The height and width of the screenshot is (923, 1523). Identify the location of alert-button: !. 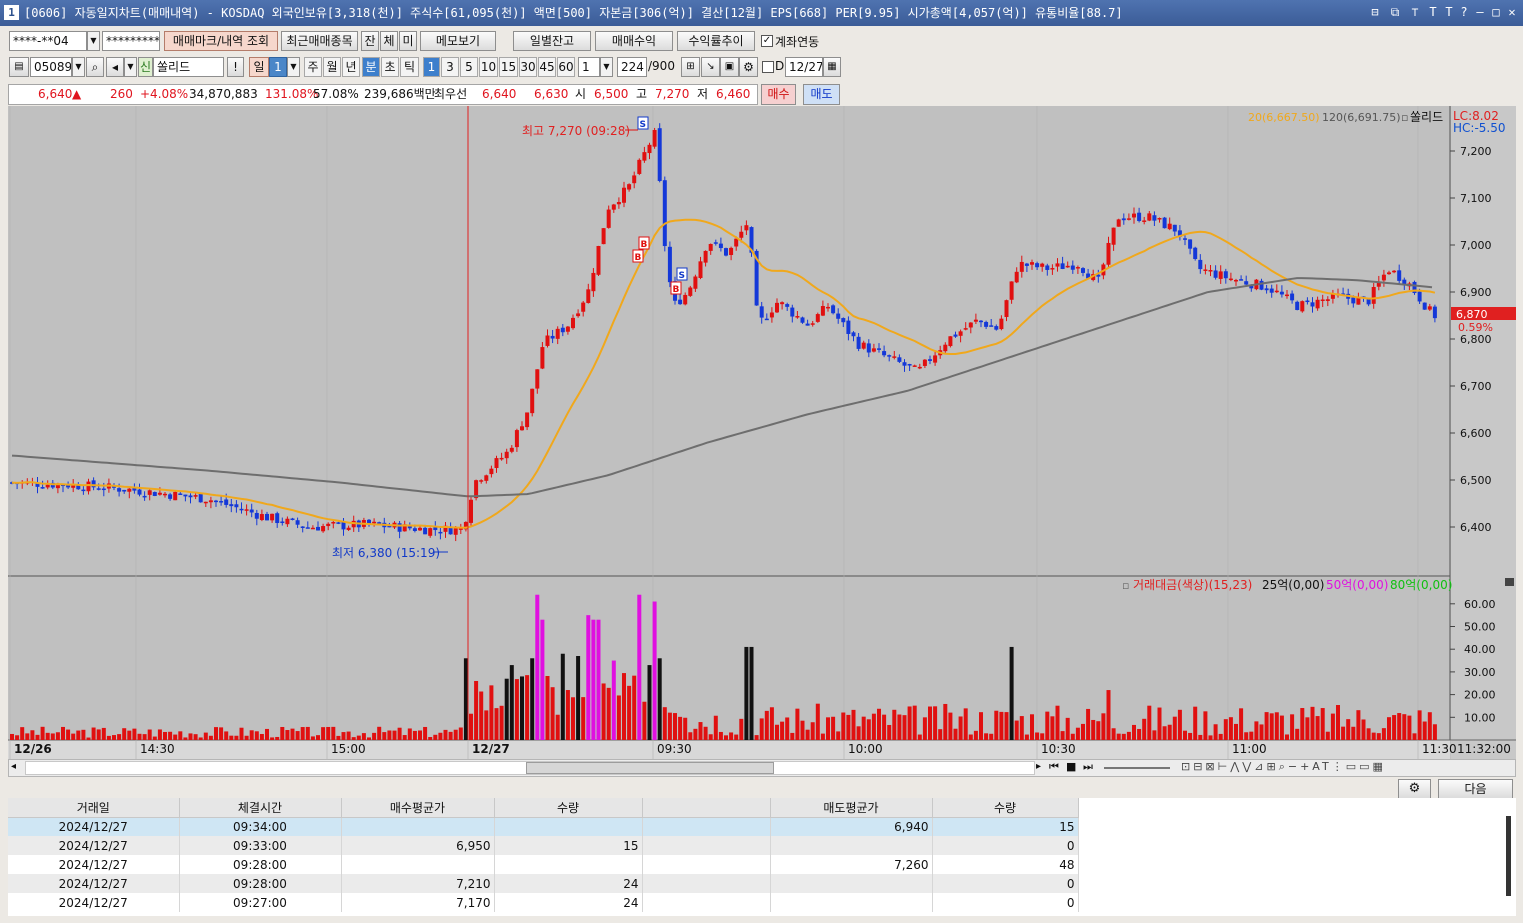
(235, 67).